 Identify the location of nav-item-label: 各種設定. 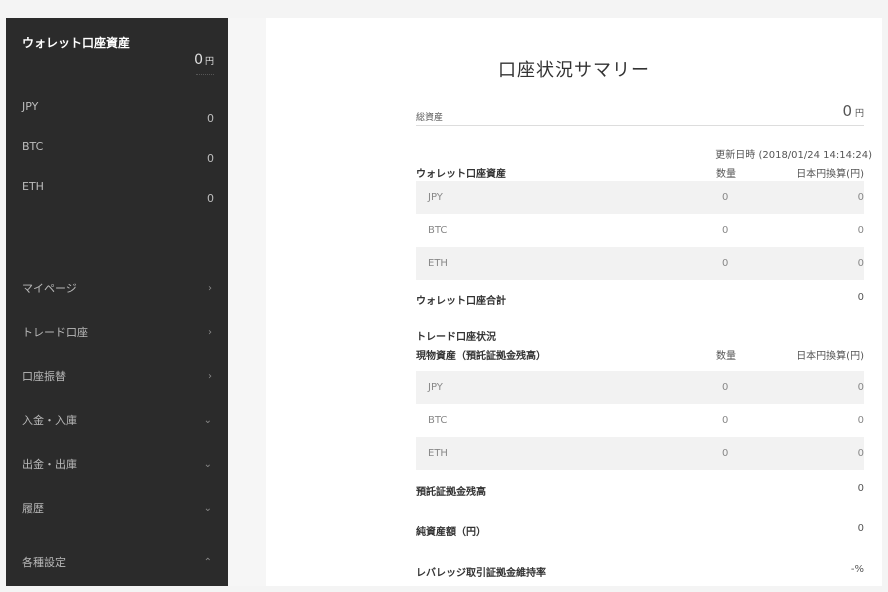
(44, 562).